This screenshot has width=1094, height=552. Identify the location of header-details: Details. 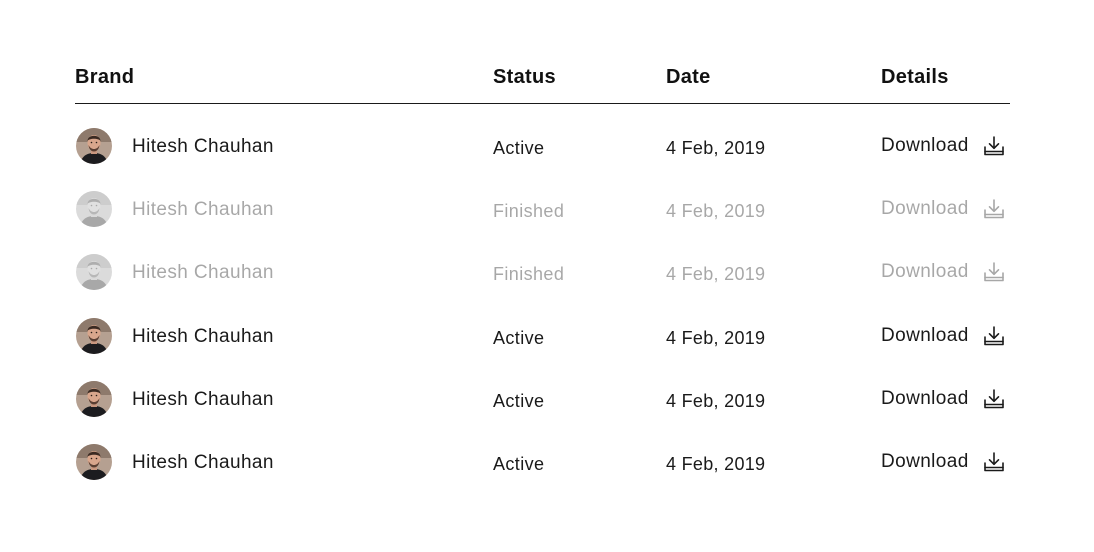
(915, 77).